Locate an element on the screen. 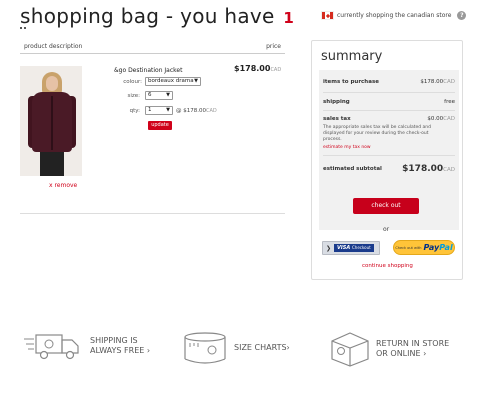 The height and width of the screenshot is (407, 480). subtotal-value-wrap: $178.00CAD is located at coordinates (428, 169).